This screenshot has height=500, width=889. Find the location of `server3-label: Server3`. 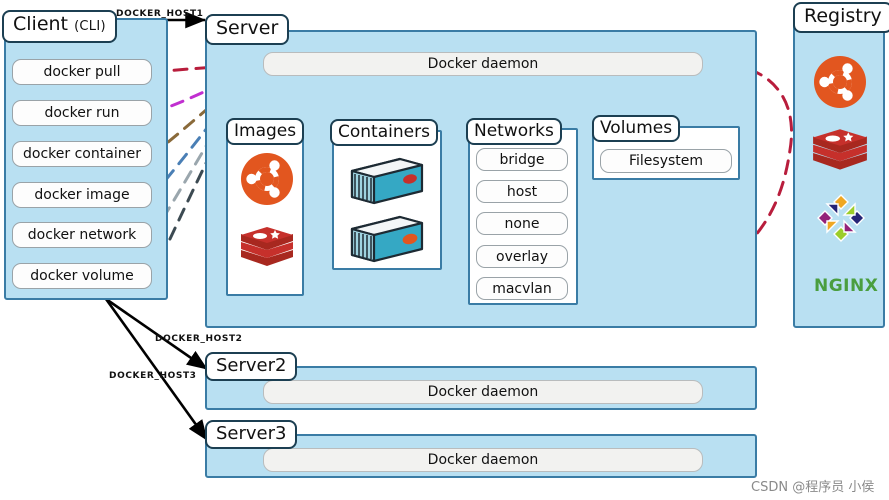

server3-label: Server3 is located at coordinates (251, 433).